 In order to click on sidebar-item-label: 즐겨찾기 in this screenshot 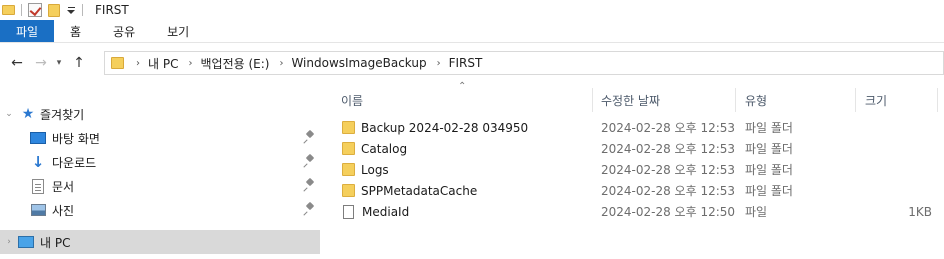, I will do `click(62, 114)`.